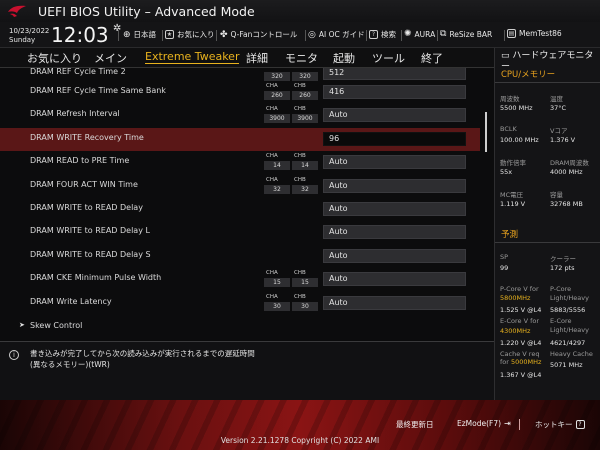  Describe the element at coordinates (540, 33) in the screenshot. I see `memtest-label: MemTest86` at that location.